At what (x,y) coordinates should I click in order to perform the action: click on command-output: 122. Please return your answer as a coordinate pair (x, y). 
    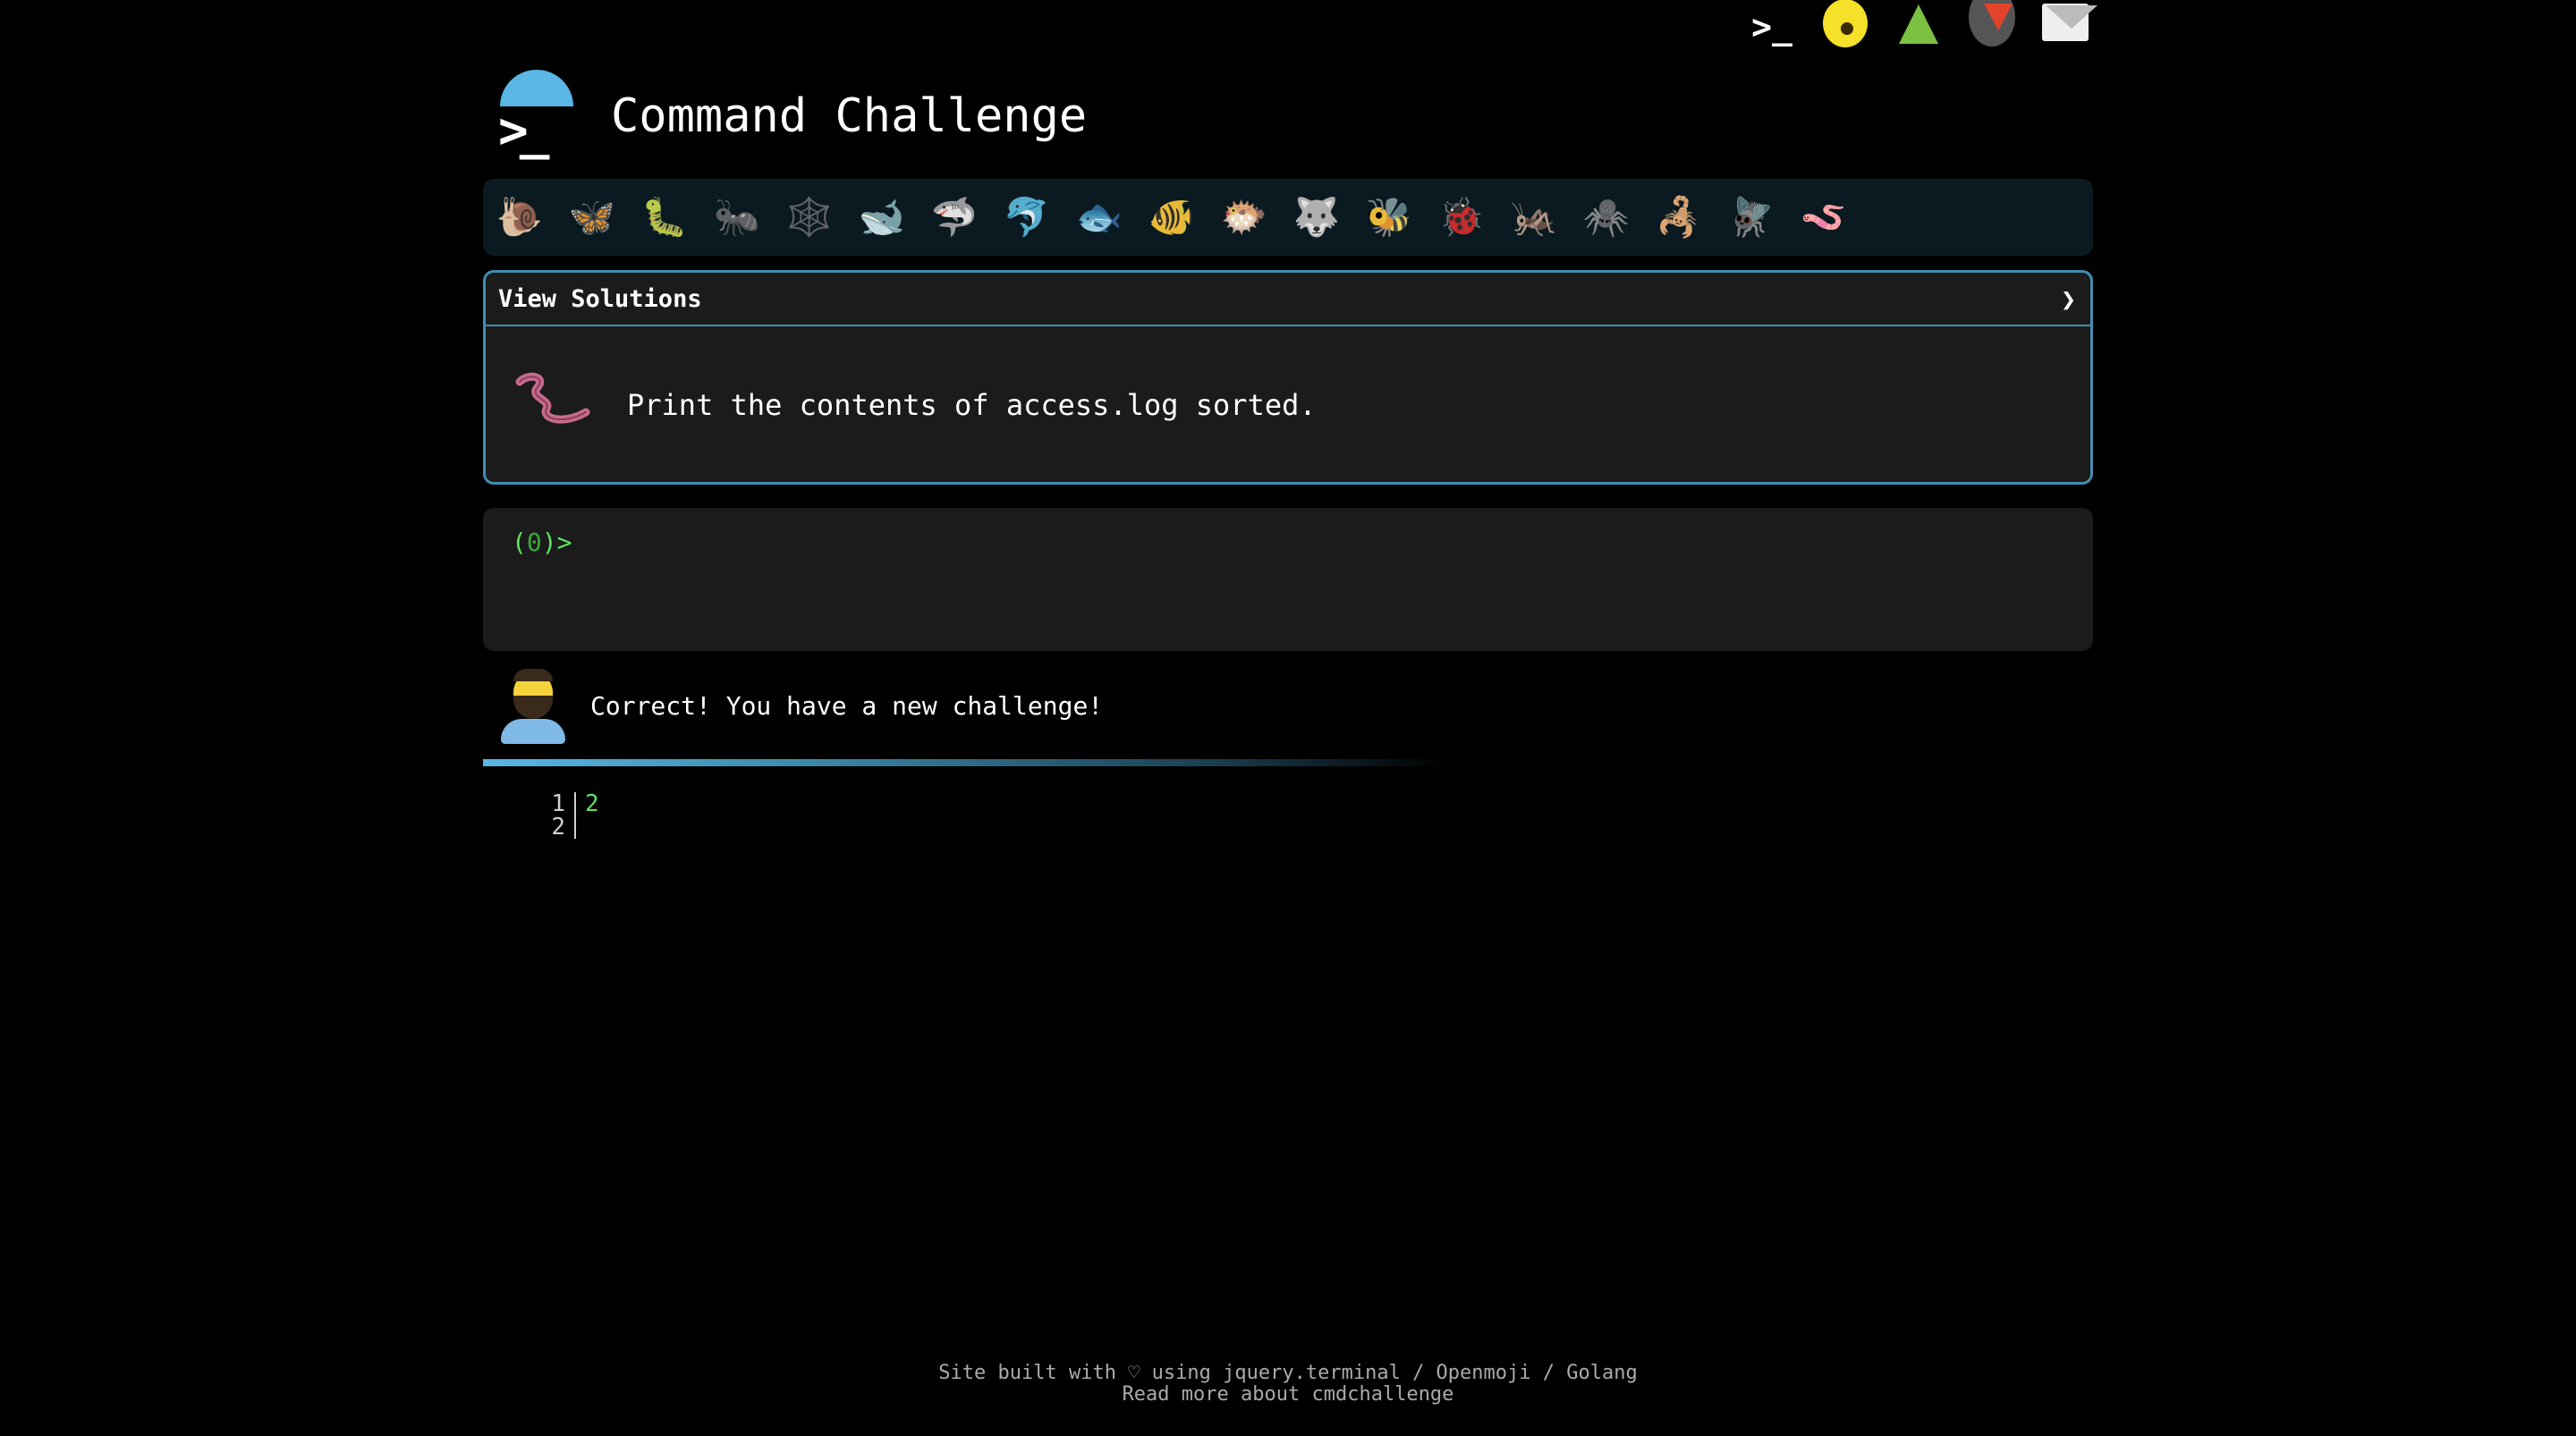
    Looking at the image, I should click on (568, 815).